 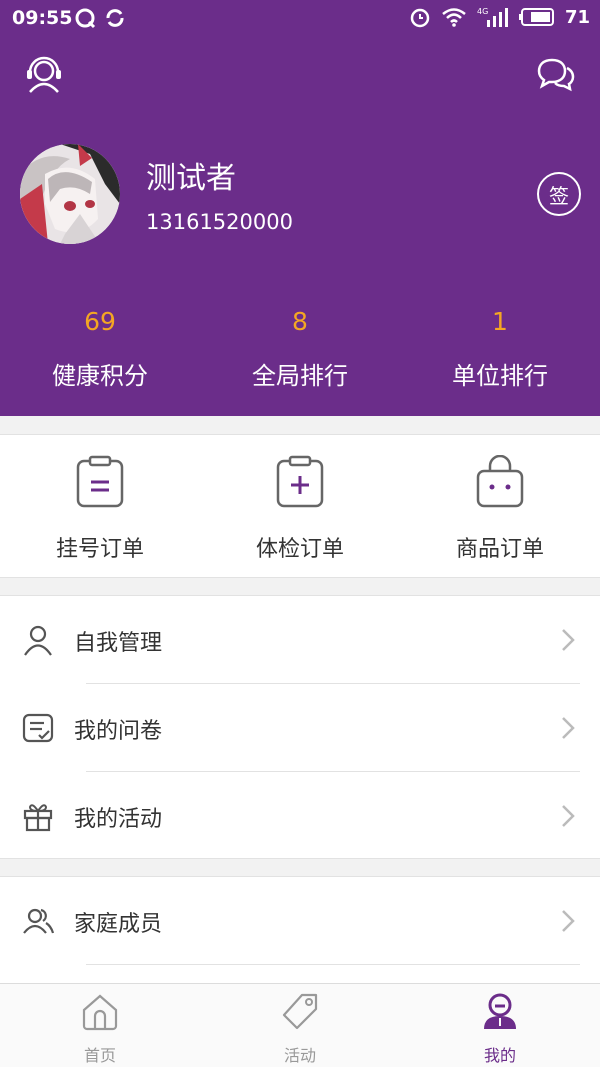 What do you see at coordinates (38, 818) in the screenshot?
I see `gift-icon` at bounding box center [38, 818].